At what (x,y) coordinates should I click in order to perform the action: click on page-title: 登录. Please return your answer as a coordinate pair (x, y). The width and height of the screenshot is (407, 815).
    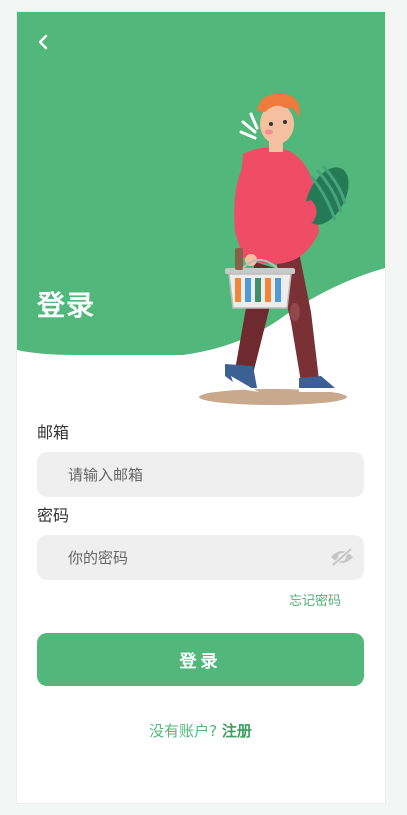
    Looking at the image, I should click on (66, 305).